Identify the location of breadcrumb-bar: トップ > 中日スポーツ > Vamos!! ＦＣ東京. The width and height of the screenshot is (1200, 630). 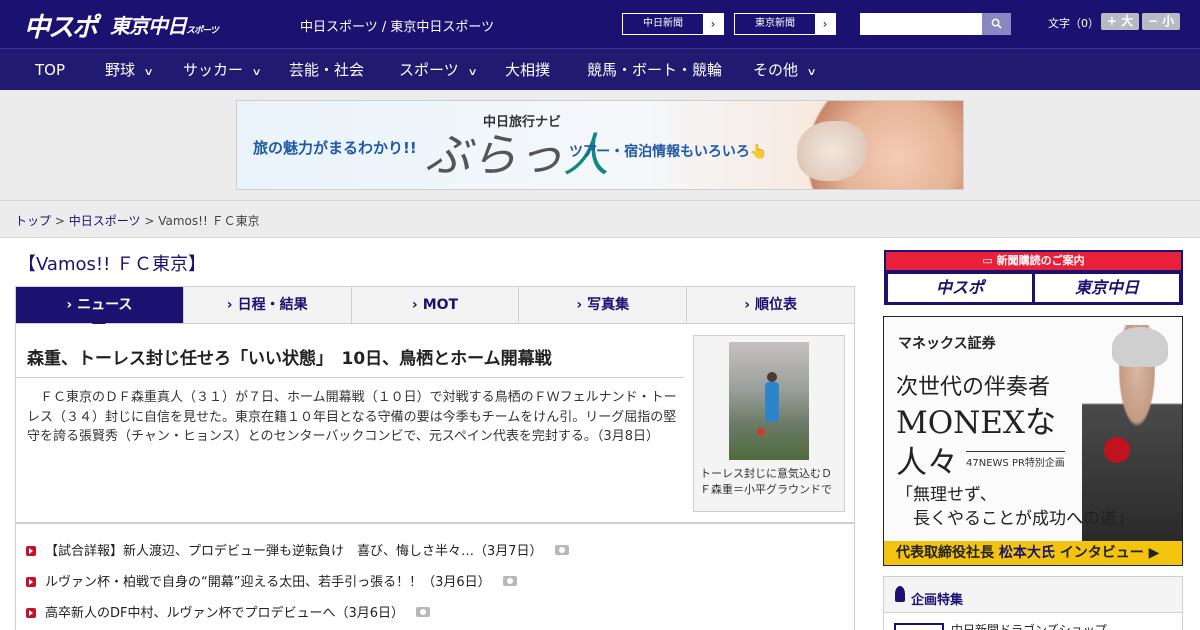
(600, 219).